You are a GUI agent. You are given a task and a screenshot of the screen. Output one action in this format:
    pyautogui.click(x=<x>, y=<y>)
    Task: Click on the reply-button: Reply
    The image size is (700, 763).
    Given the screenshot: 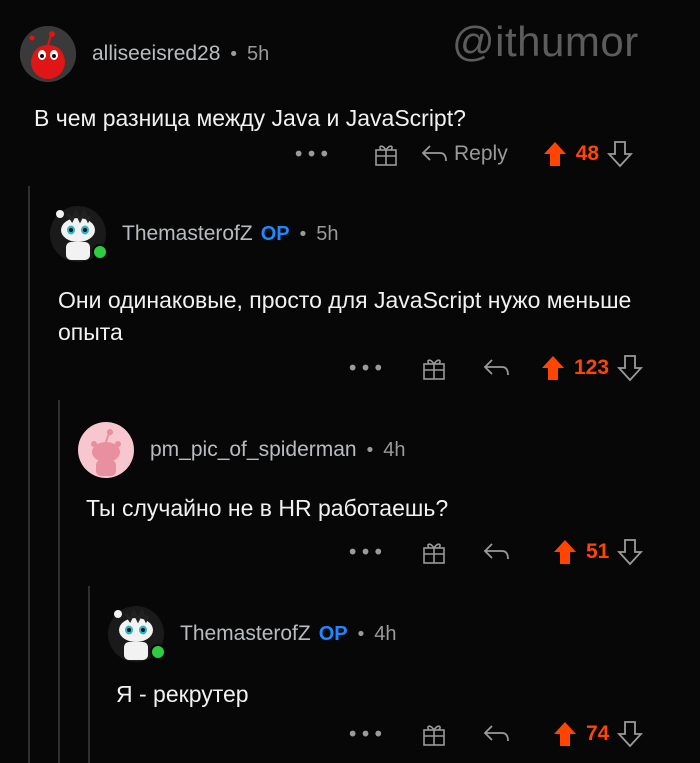 What is the action you would take?
    pyautogui.click(x=464, y=154)
    